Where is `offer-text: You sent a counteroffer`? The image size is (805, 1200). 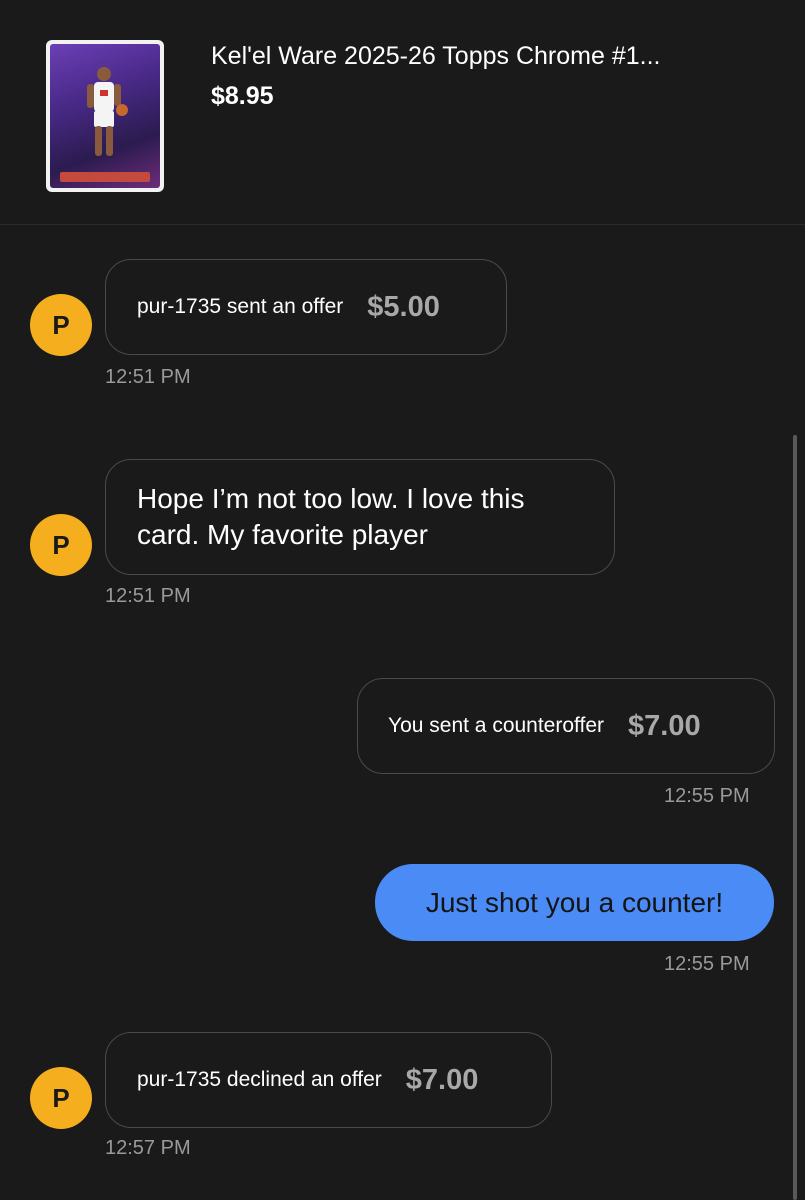 offer-text: You sent a counteroffer is located at coordinates (496, 725).